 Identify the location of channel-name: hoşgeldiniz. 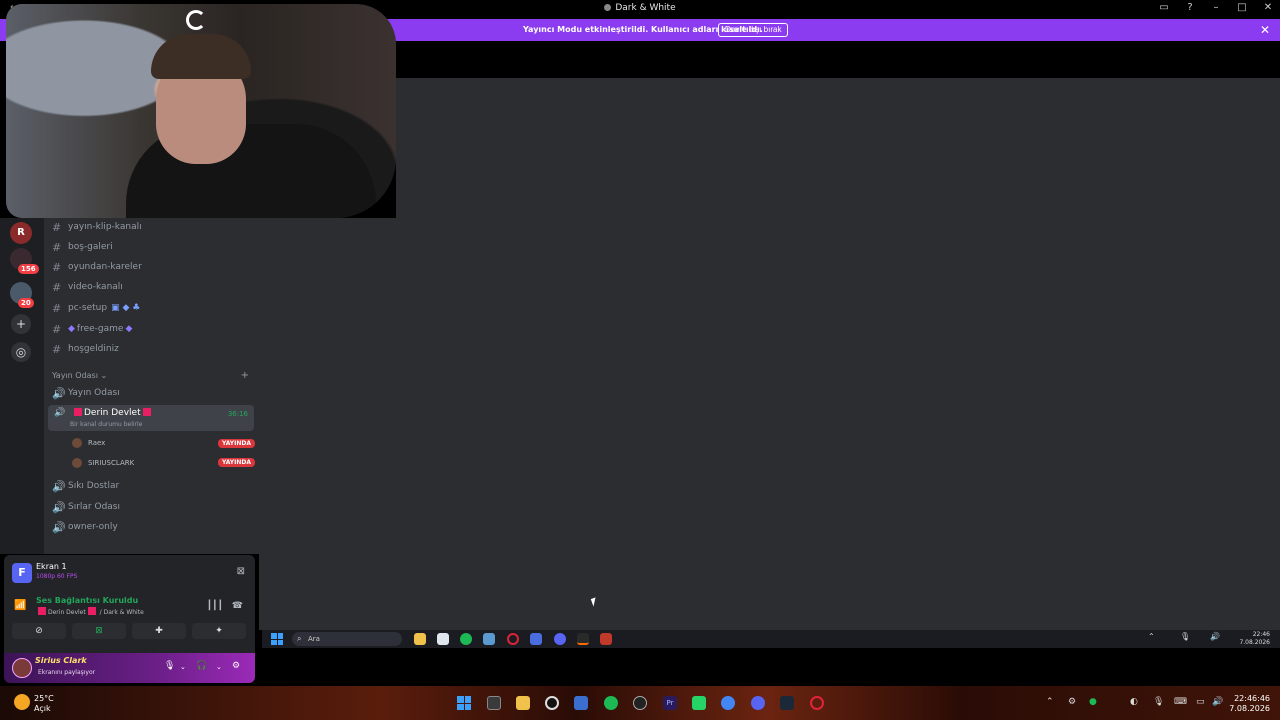
(93, 349).